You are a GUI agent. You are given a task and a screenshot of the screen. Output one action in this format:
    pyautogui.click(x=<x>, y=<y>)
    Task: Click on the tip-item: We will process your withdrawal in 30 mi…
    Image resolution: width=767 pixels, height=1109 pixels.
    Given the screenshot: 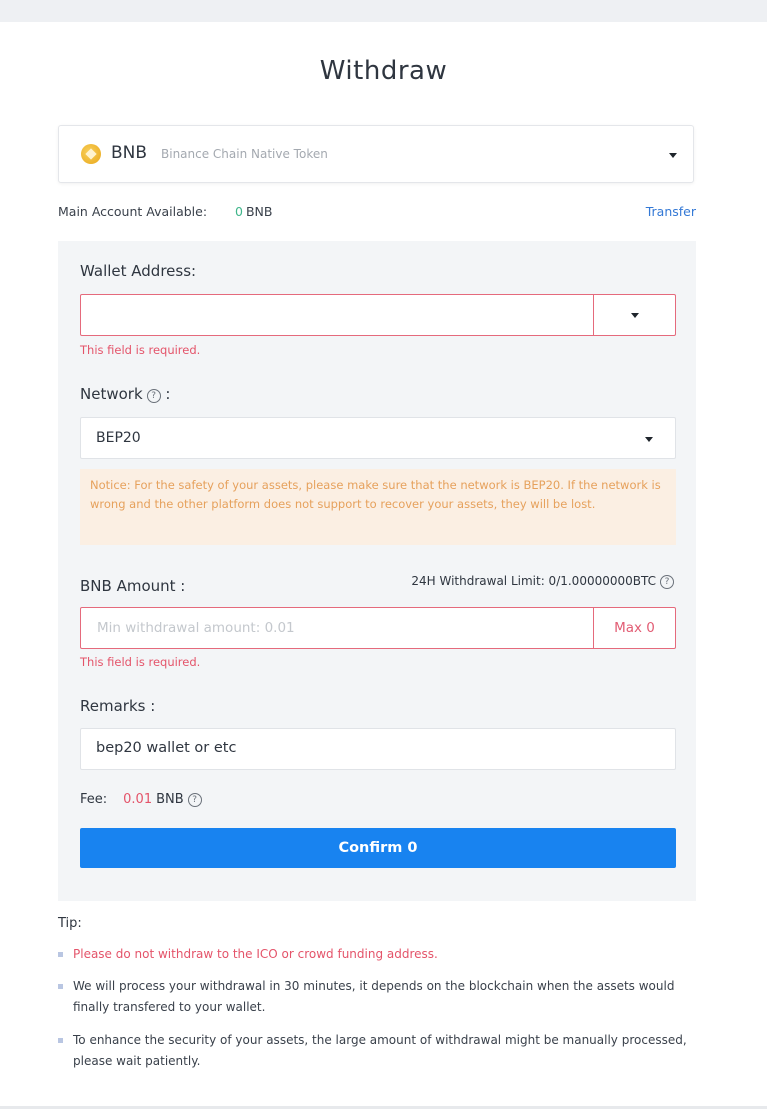 What is the action you would take?
    pyautogui.click(x=378, y=997)
    